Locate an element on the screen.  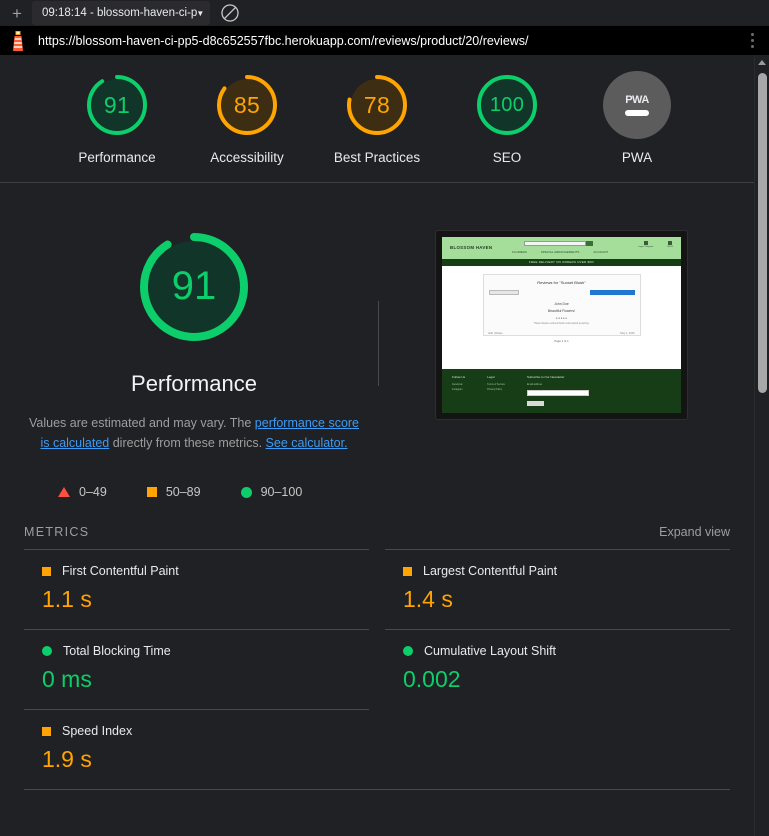
metric-head: Largest Contentful Paint is located at coordinates (557, 571).